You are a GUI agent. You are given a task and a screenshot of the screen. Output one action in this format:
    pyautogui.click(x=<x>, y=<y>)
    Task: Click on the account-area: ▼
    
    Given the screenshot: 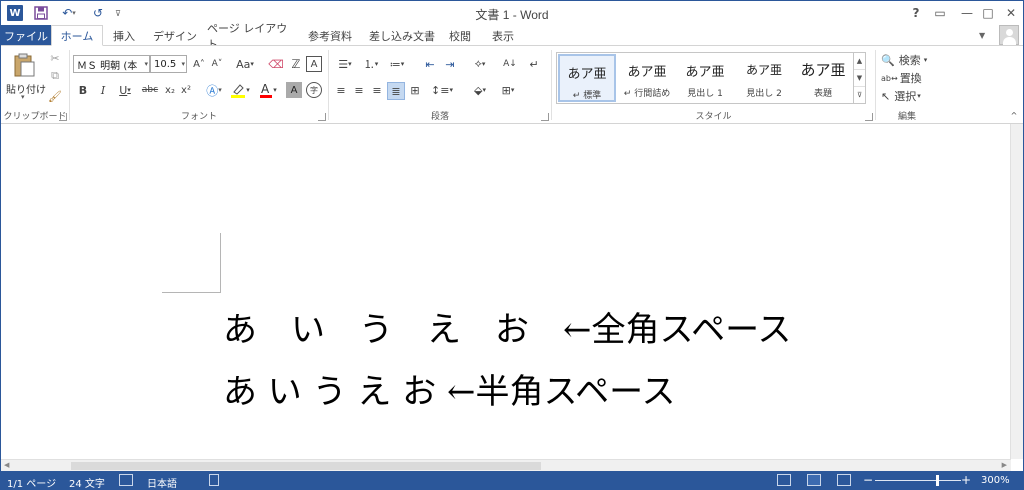 What is the action you would take?
    pyautogui.click(x=999, y=35)
    